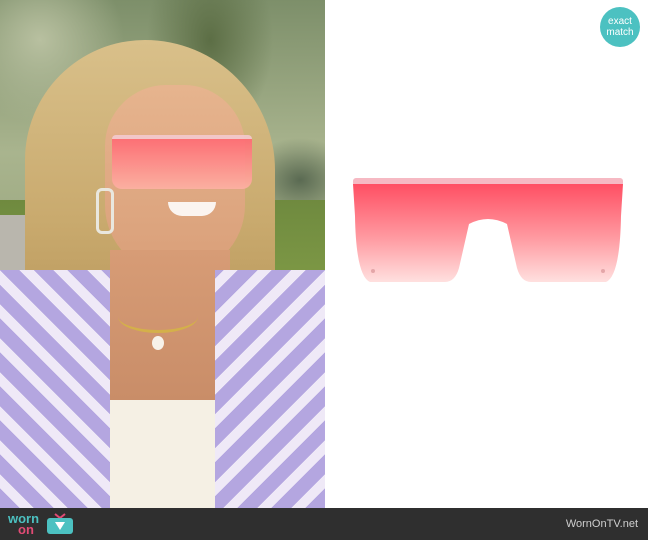  I want to click on exact-match-badge: exact match, so click(620, 27).